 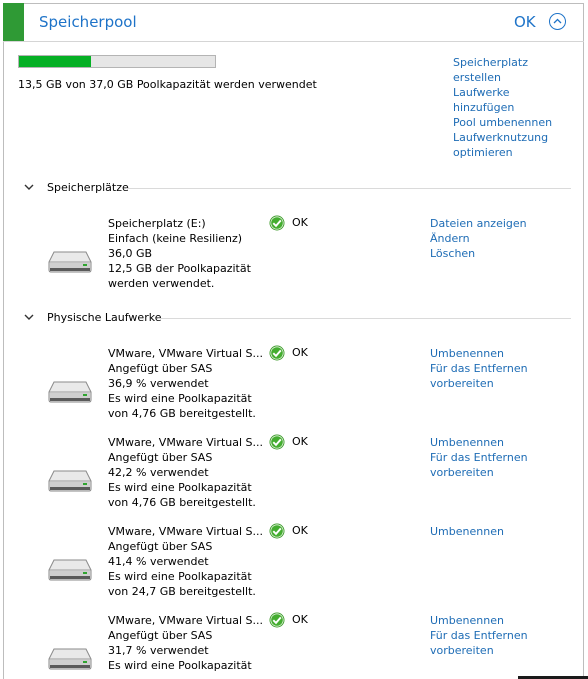 What do you see at coordinates (158, 561) in the screenshot?
I see `drive-usage: 41,4 % verwendet` at bounding box center [158, 561].